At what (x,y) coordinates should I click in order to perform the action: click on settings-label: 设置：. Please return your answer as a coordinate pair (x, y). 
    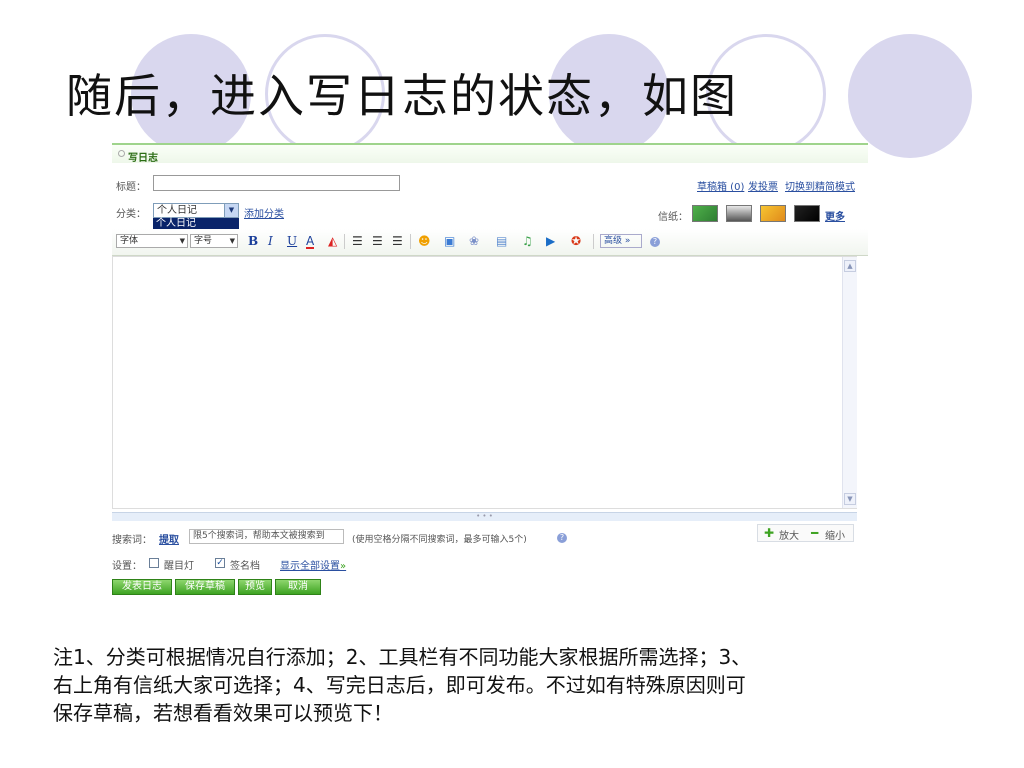
    Looking at the image, I should click on (127, 566).